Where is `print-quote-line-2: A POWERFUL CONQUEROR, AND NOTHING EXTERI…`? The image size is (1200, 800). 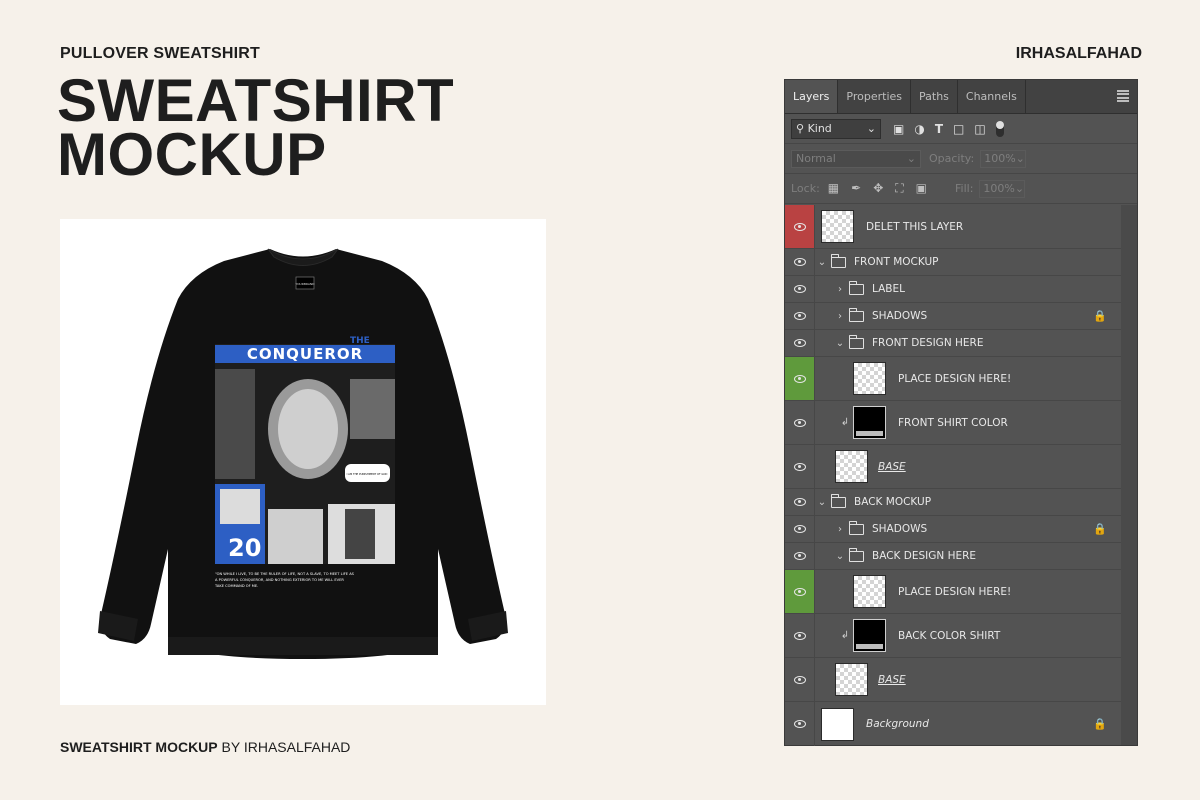 print-quote-line-2: A POWERFUL CONQUEROR, AND NOTHING EXTERI… is located at coordinates (279, 580).